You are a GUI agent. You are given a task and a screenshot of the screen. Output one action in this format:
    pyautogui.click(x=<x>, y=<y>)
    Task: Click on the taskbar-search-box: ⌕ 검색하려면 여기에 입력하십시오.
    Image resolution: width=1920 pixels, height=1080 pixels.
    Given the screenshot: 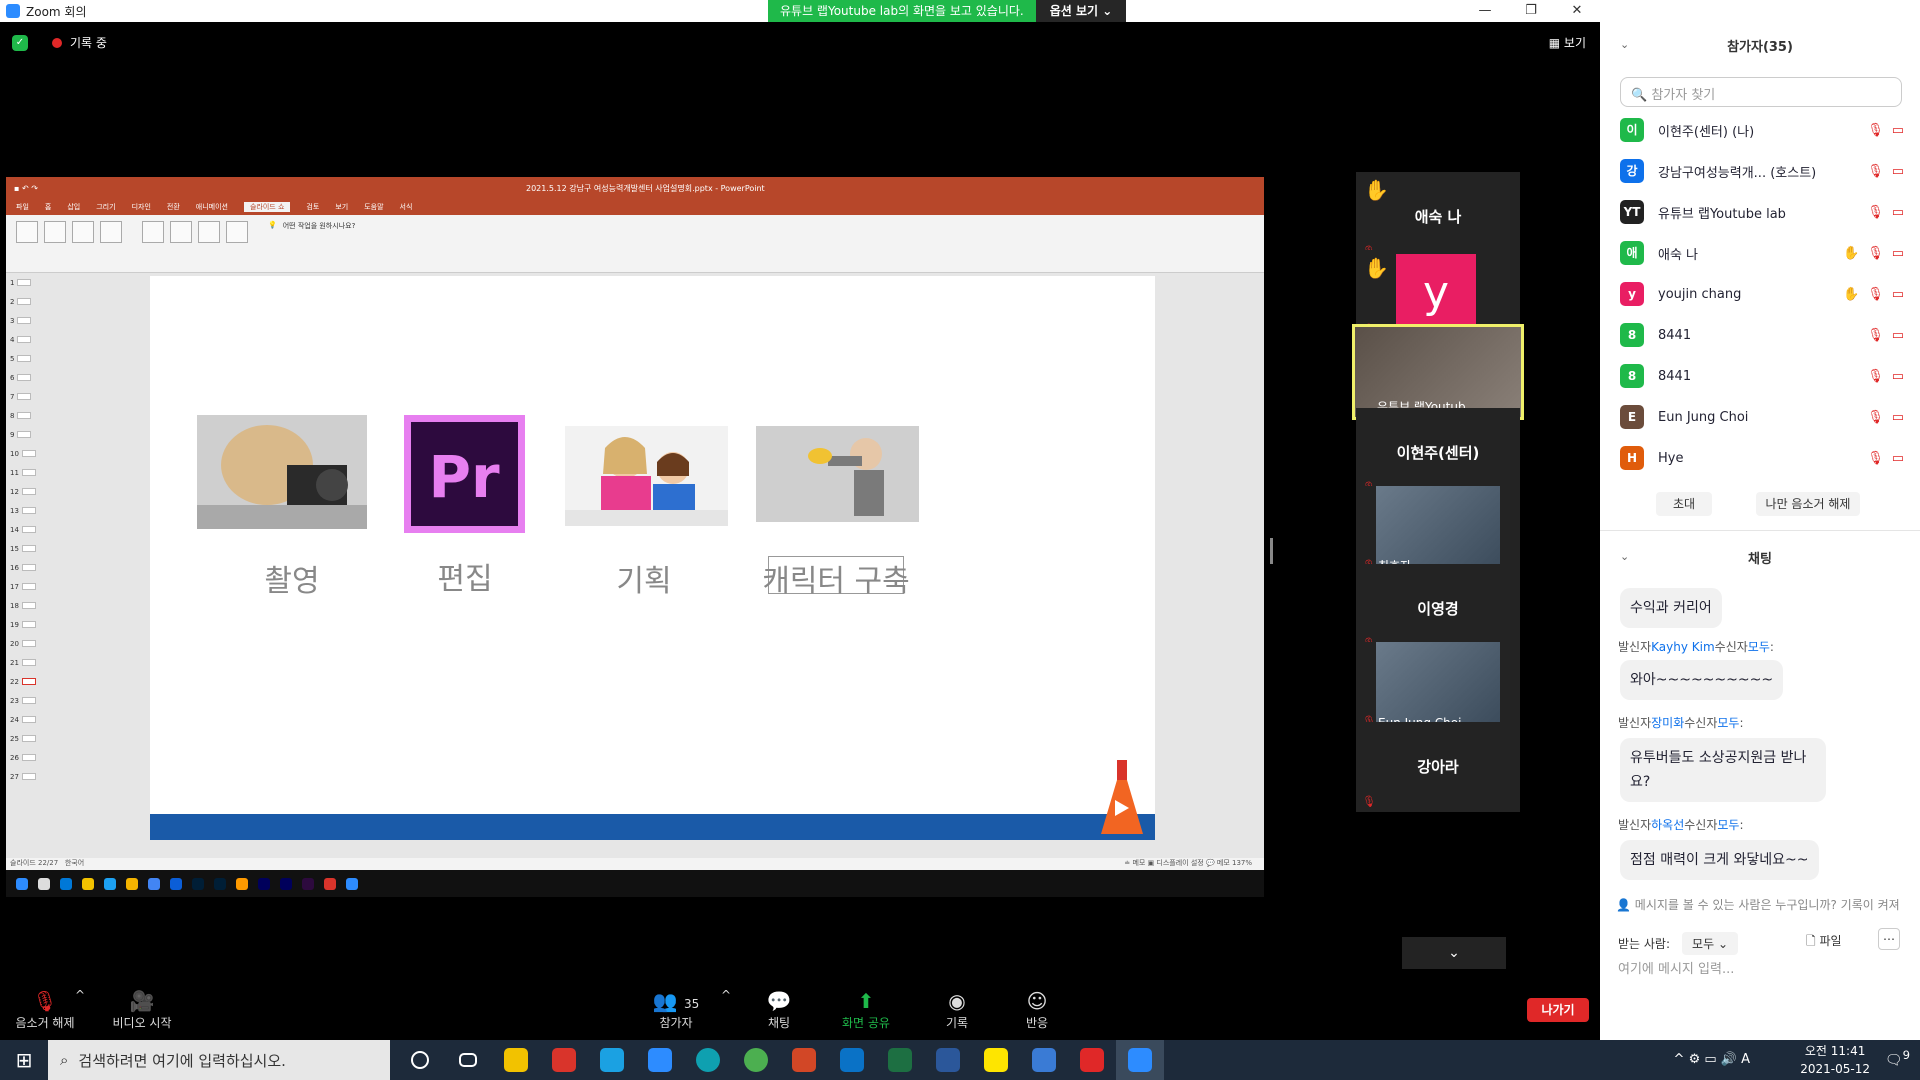 What is the action you would take?
    pyautogui.click(x=219, y=1060)
    